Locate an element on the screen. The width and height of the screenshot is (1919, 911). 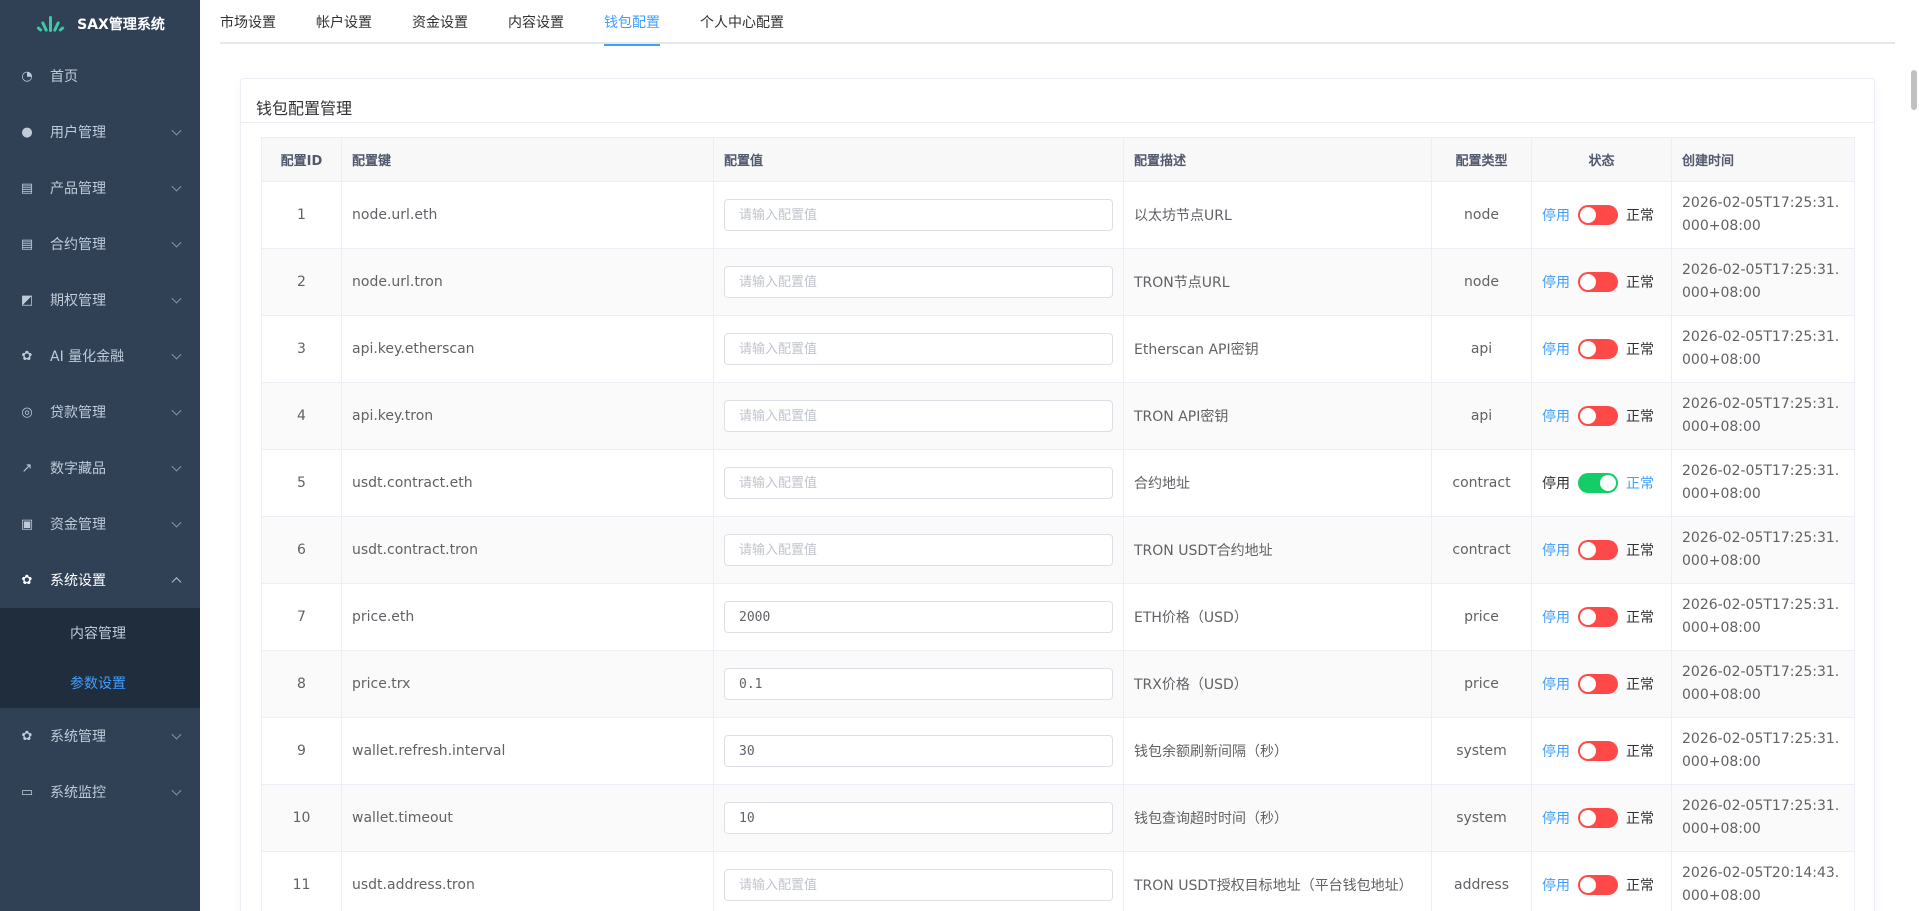
cell-type: system is located at coordinates (1481, 818).